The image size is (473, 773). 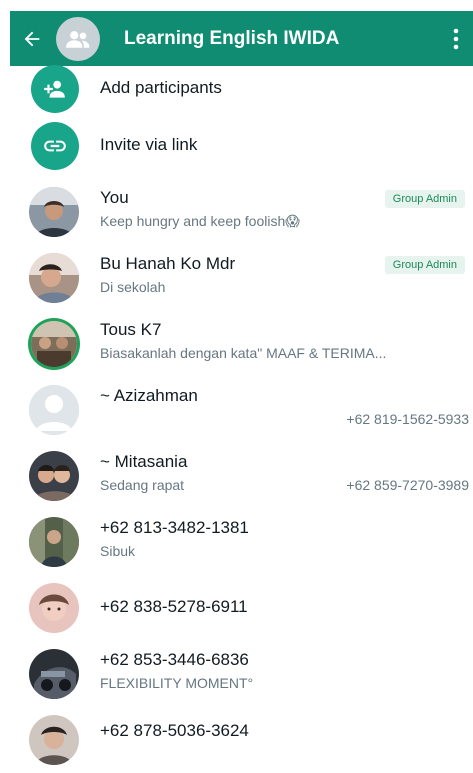 I want to click on group-avatar, so click(x=78, y=38).